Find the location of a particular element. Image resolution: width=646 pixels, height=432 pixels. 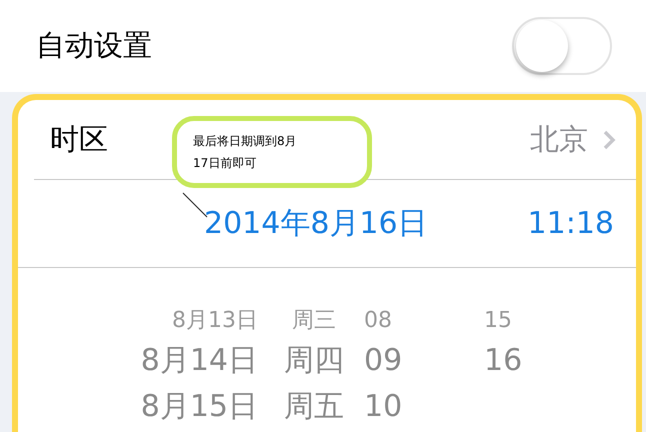

picker-minute: 15 is located at coordinates (498, 321).